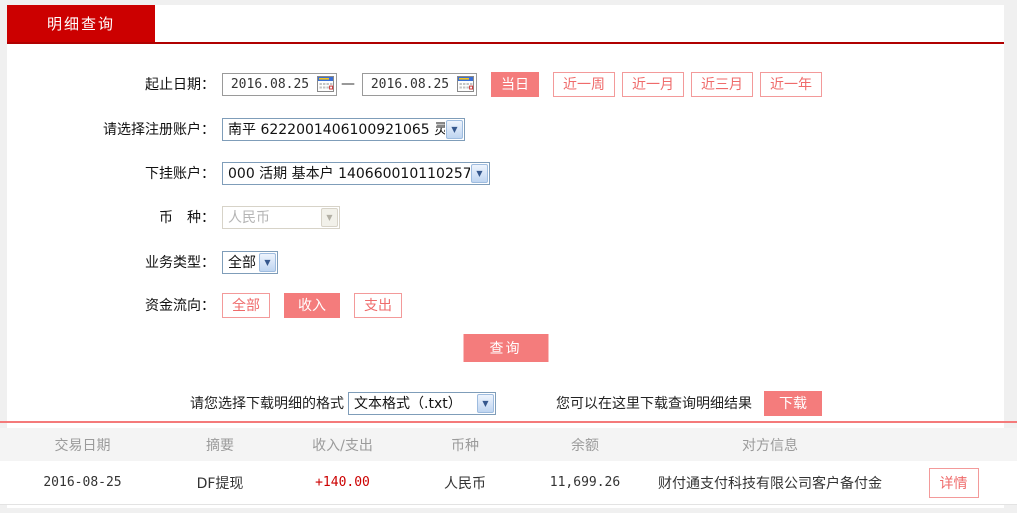  What do you see at coordinates (249, 218) in the screenshot?
I see `currency-value: 人民币` at bounding box center [249, 218].